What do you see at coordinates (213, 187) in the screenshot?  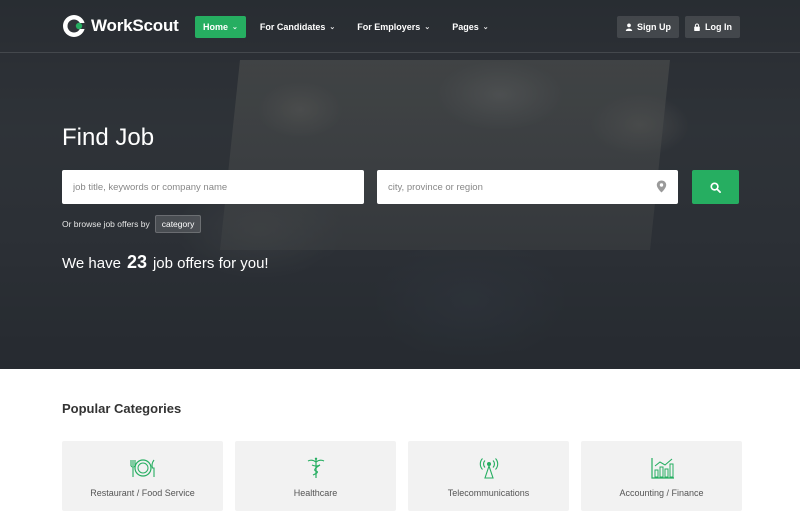 I see `search-input` at bounding box center [213, 187].